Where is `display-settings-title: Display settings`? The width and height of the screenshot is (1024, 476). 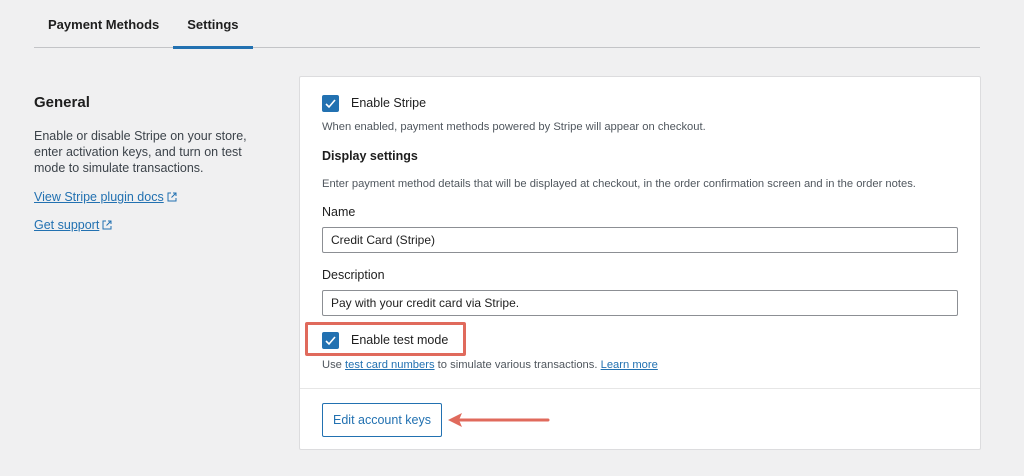 display-settings-title: Display settings is located at coordinates (370, 156).